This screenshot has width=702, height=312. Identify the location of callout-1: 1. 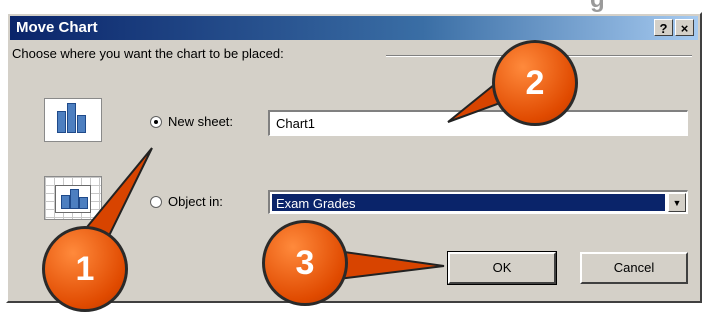
(85, 269).